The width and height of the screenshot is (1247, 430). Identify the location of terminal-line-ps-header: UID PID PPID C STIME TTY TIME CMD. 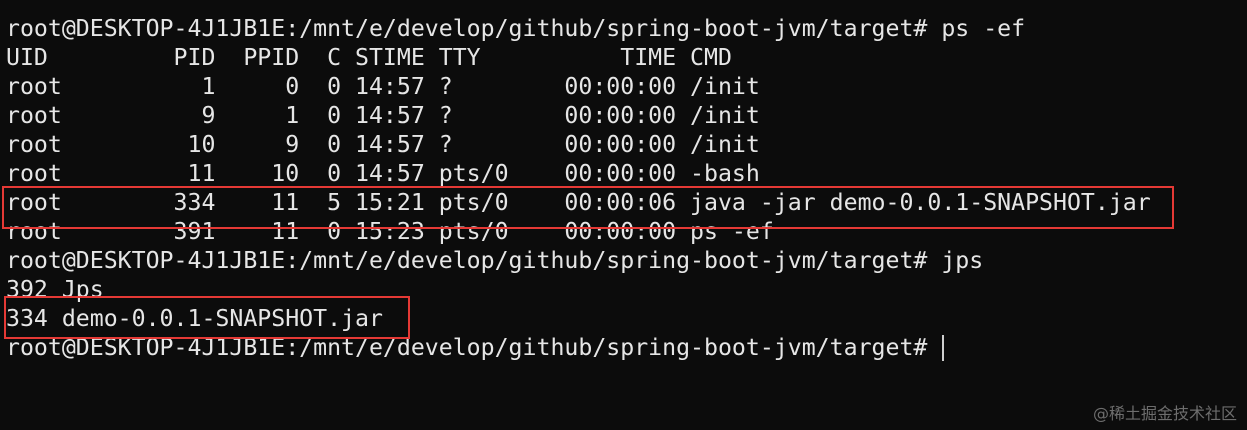
(369, 57).